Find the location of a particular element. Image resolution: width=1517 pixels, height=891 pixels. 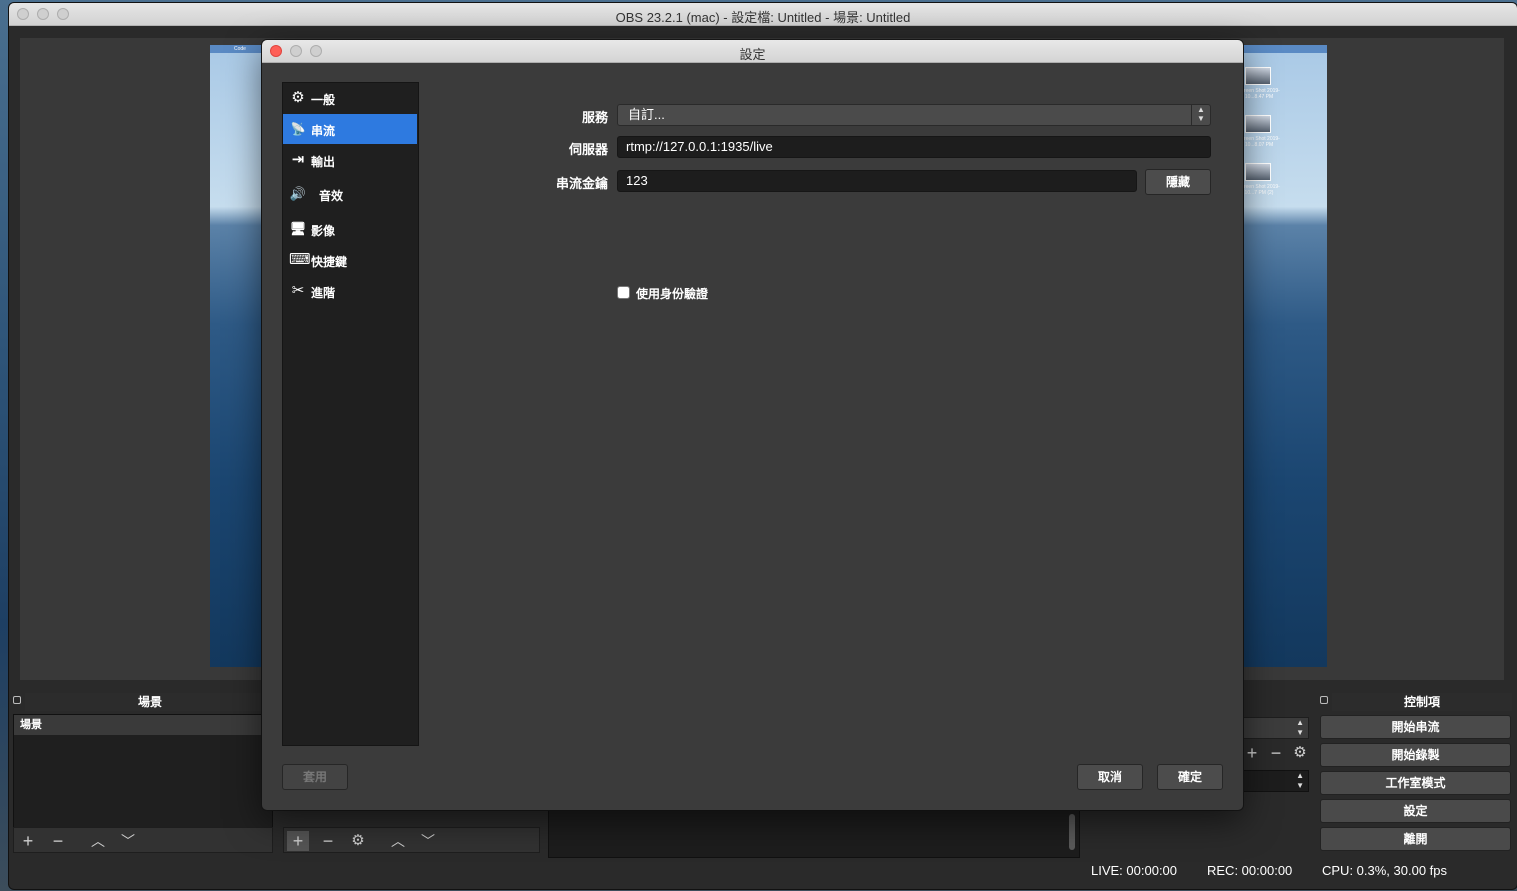

server-label: 伺服器 is located at coordinates (588, 149).